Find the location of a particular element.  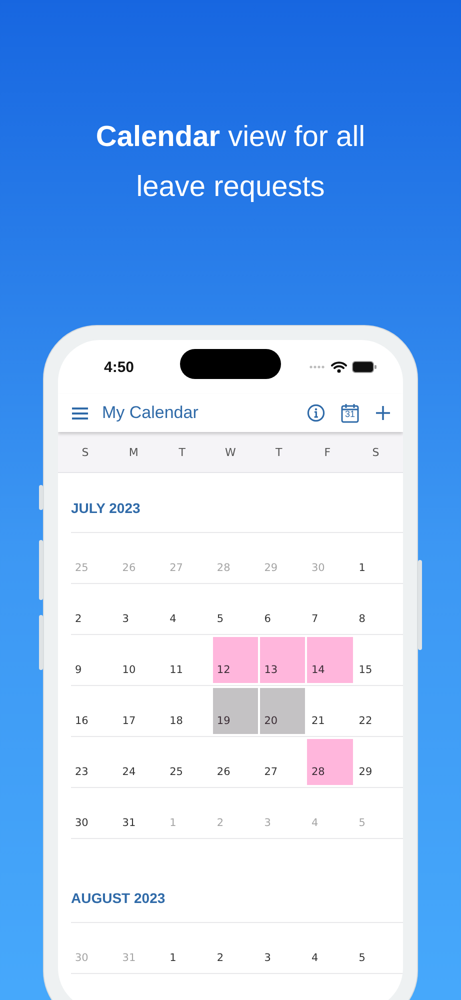

leave-day: 19 is located at coordinates (235, 711).